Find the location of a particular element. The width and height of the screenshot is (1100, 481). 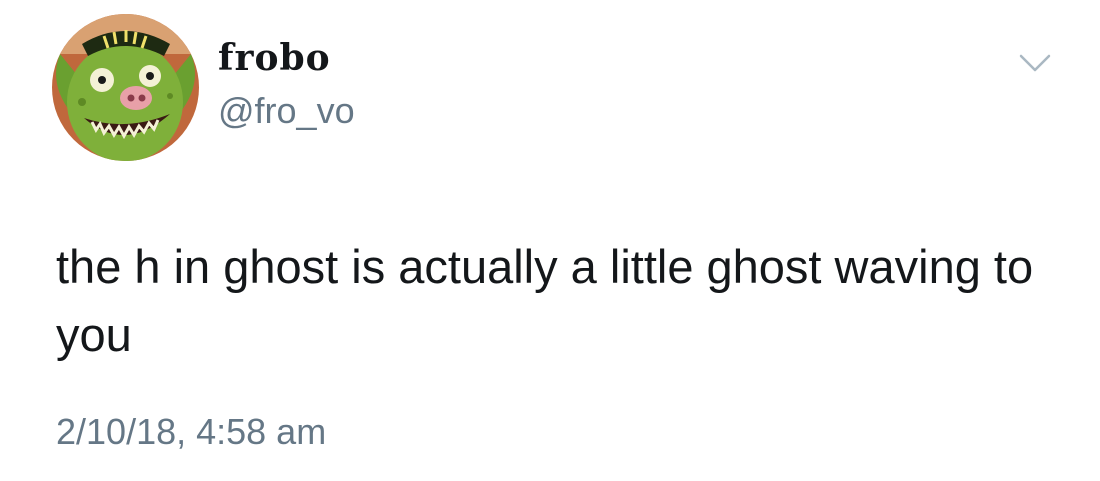

chevron-down-icon is located at coordinates (1035, 63).